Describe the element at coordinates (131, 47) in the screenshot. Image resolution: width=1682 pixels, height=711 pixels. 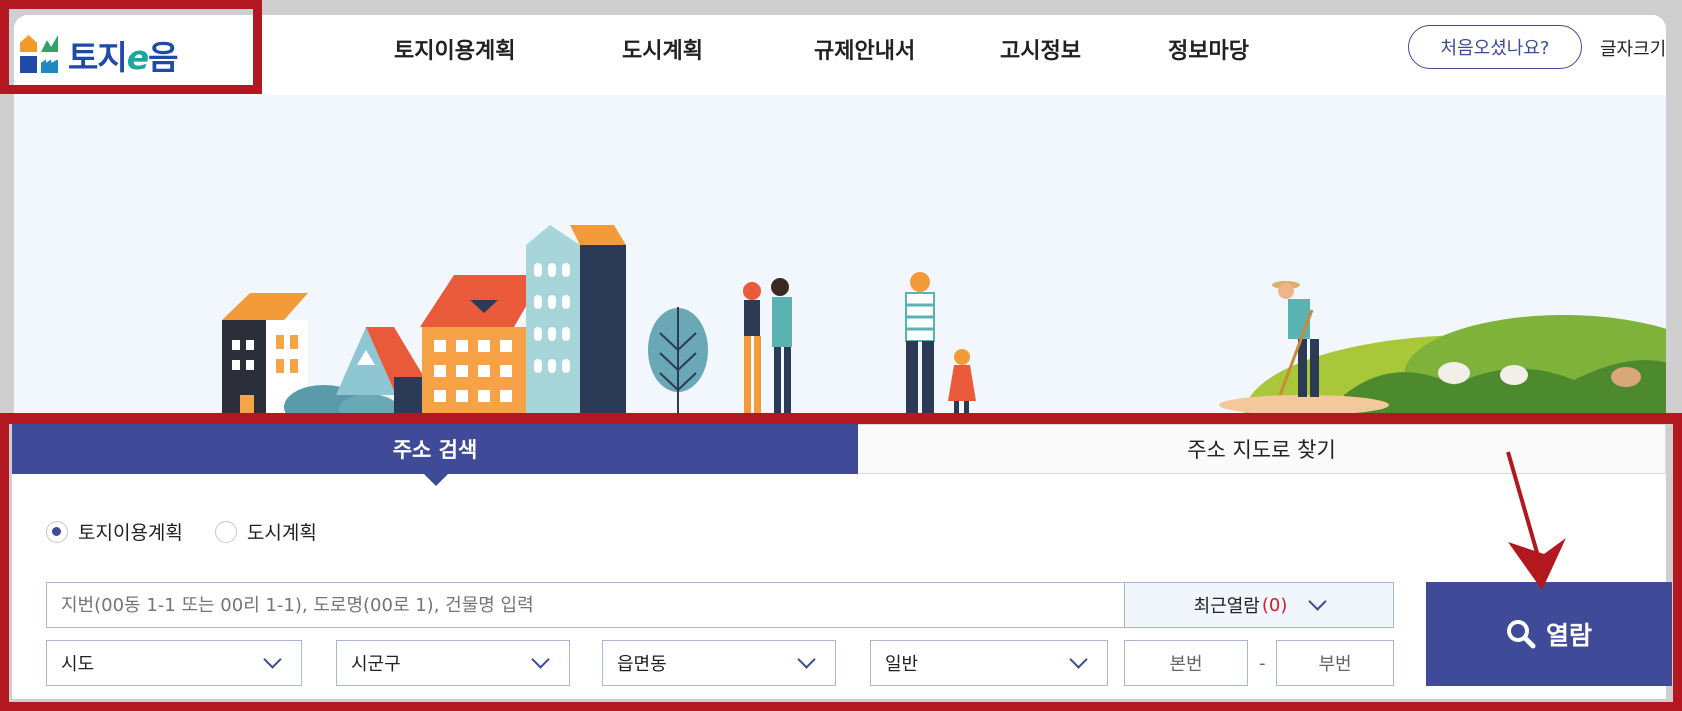
I see `logo-highlight-box` at that location.